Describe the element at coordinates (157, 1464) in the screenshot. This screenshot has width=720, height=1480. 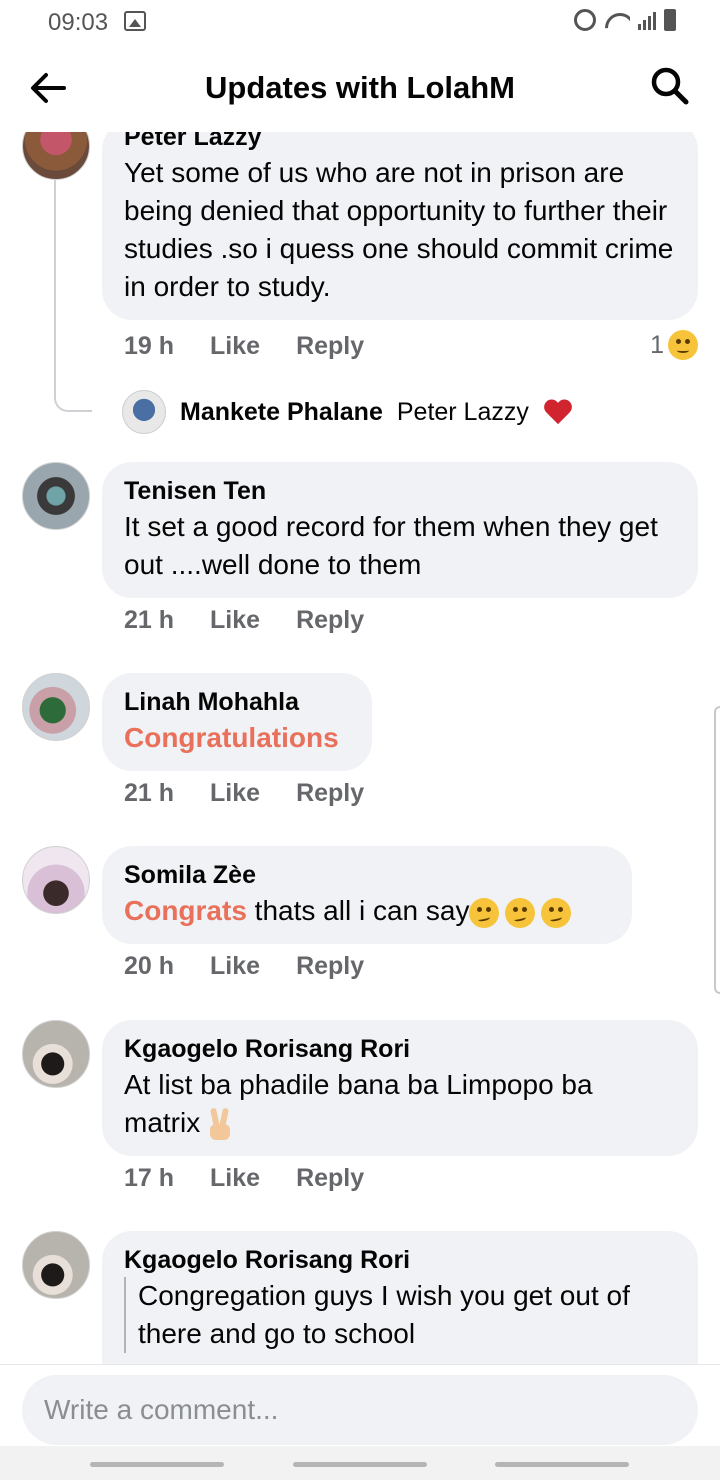
I see `nav-recents-button` at that location.